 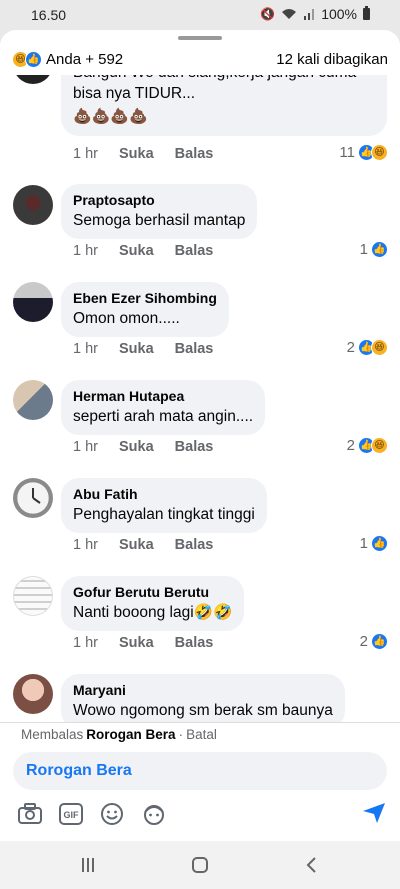 What do you see at coordinates (366, 13) in the screenshot?
I see `battery-icon` at bounding box center [366, 13].